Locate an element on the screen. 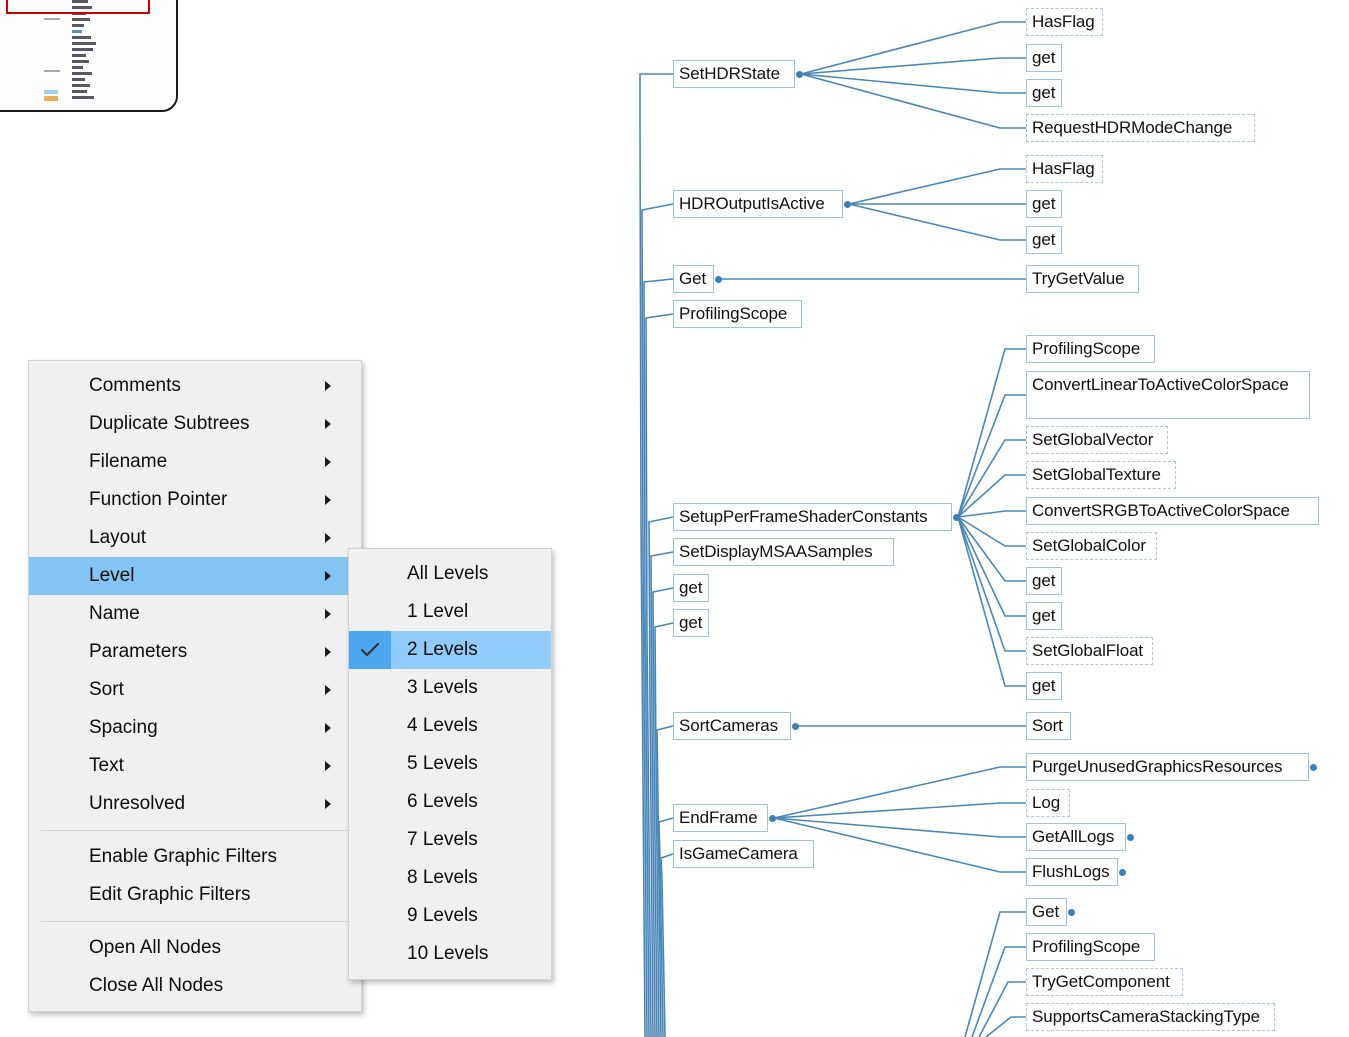 This screenshot has height=1037, width=1349. graph-node: SupportsCameraStackingType is located at coordinates (1150, 1017).